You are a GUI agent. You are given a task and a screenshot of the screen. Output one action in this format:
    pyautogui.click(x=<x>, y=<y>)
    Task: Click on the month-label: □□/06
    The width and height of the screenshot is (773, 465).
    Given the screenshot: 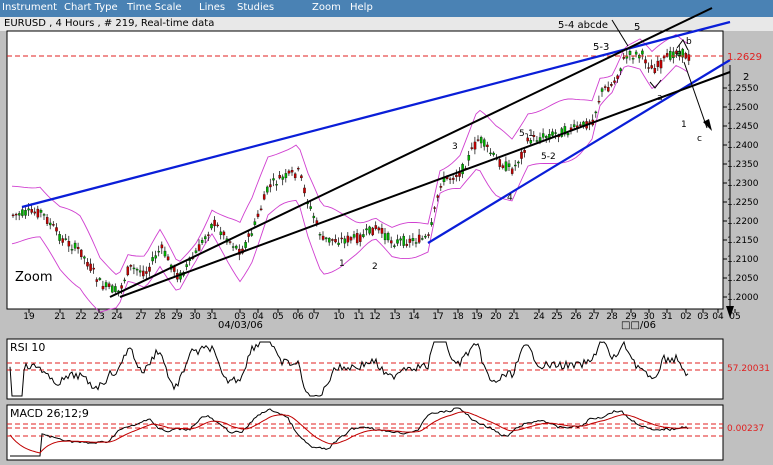 What is the action you would take?
    pyautogui.click(x=638, y=325)
    